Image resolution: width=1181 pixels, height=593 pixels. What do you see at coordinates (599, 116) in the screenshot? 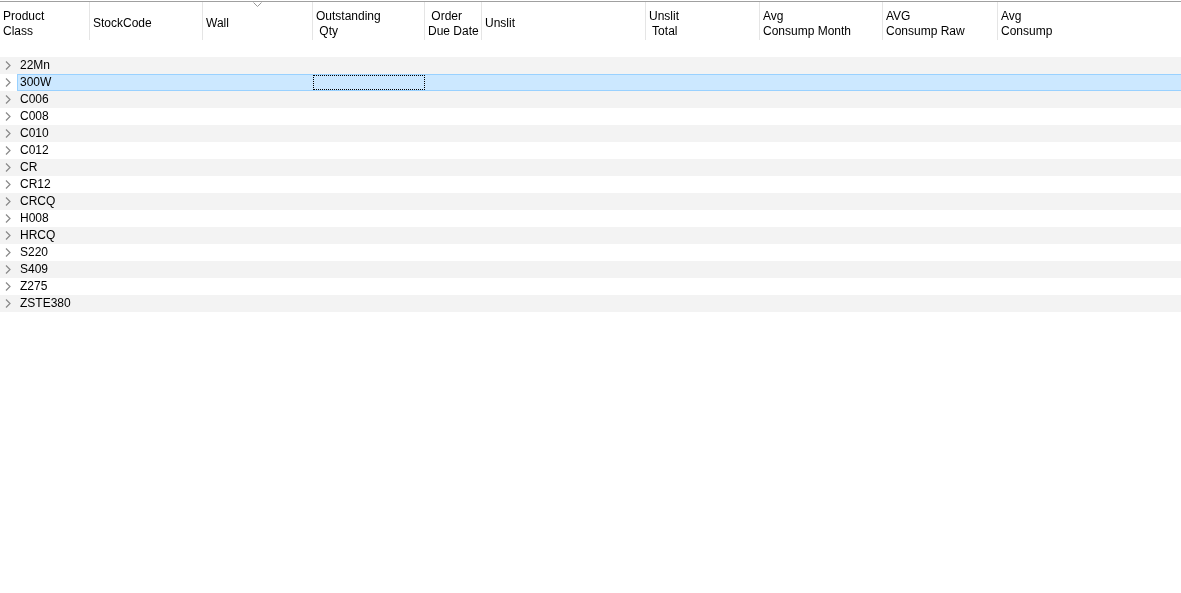
I see `table-row: C008` at bounding box center [599, 116].